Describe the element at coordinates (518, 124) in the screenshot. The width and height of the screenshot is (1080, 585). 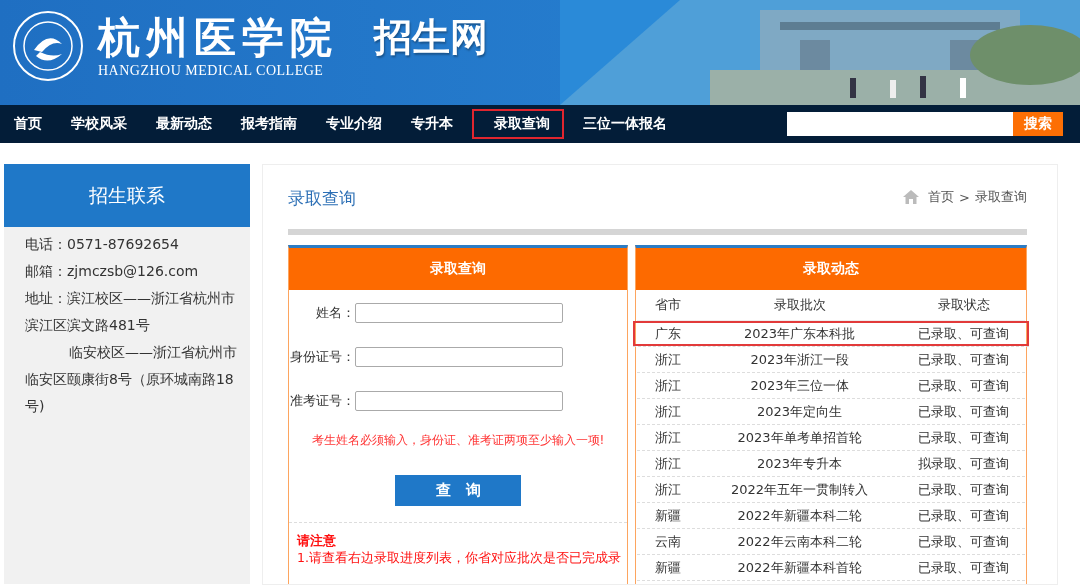
I see `nav-link: 录取查询` at that location.